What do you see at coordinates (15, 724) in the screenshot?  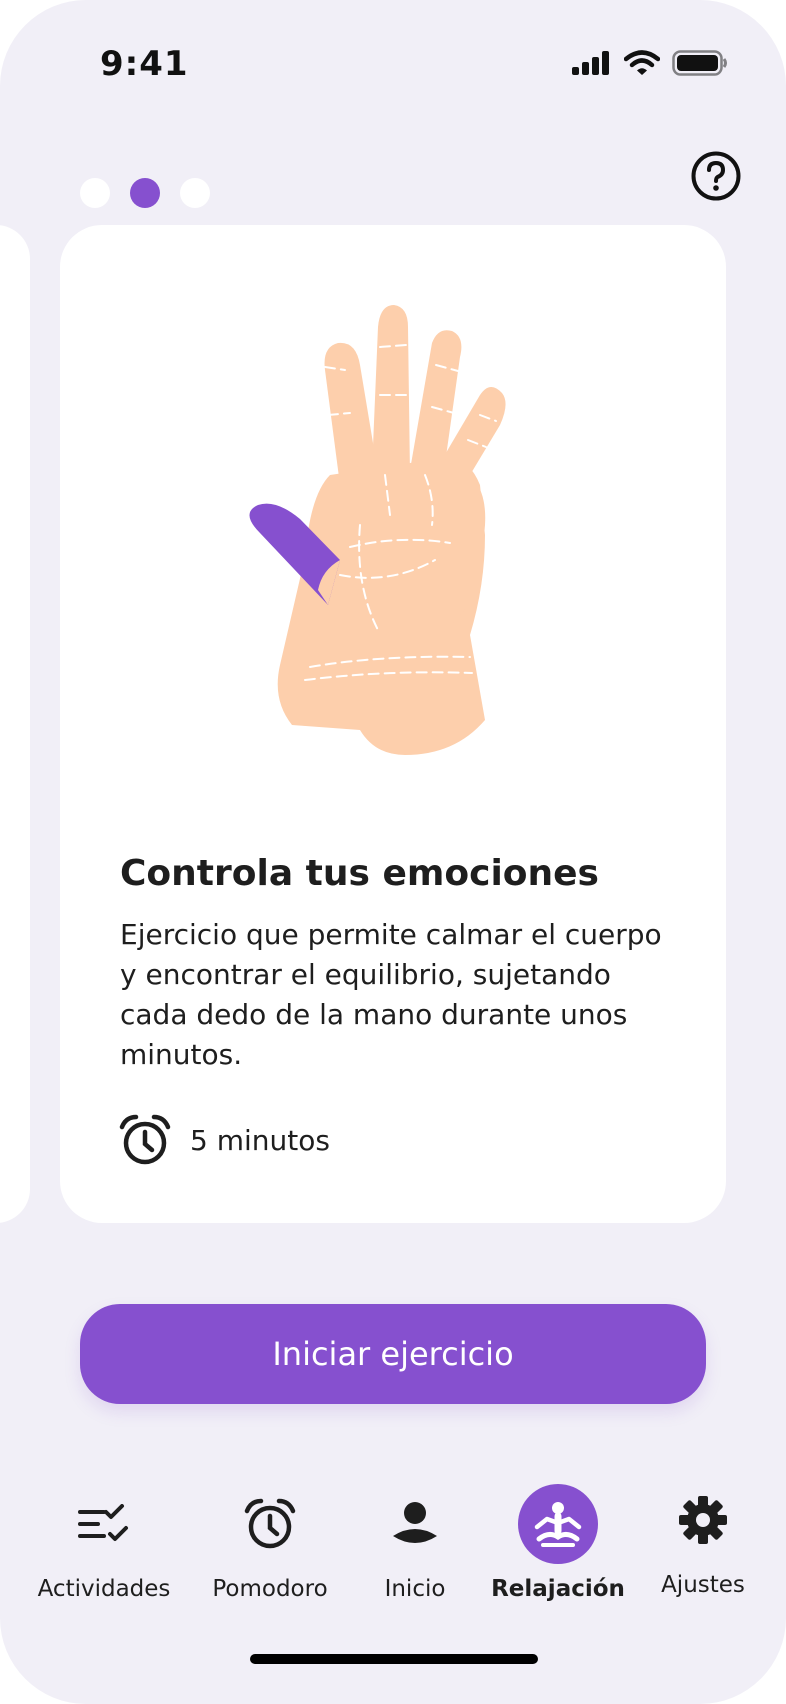 I see `previous-card` at bounding box center [15, 724].